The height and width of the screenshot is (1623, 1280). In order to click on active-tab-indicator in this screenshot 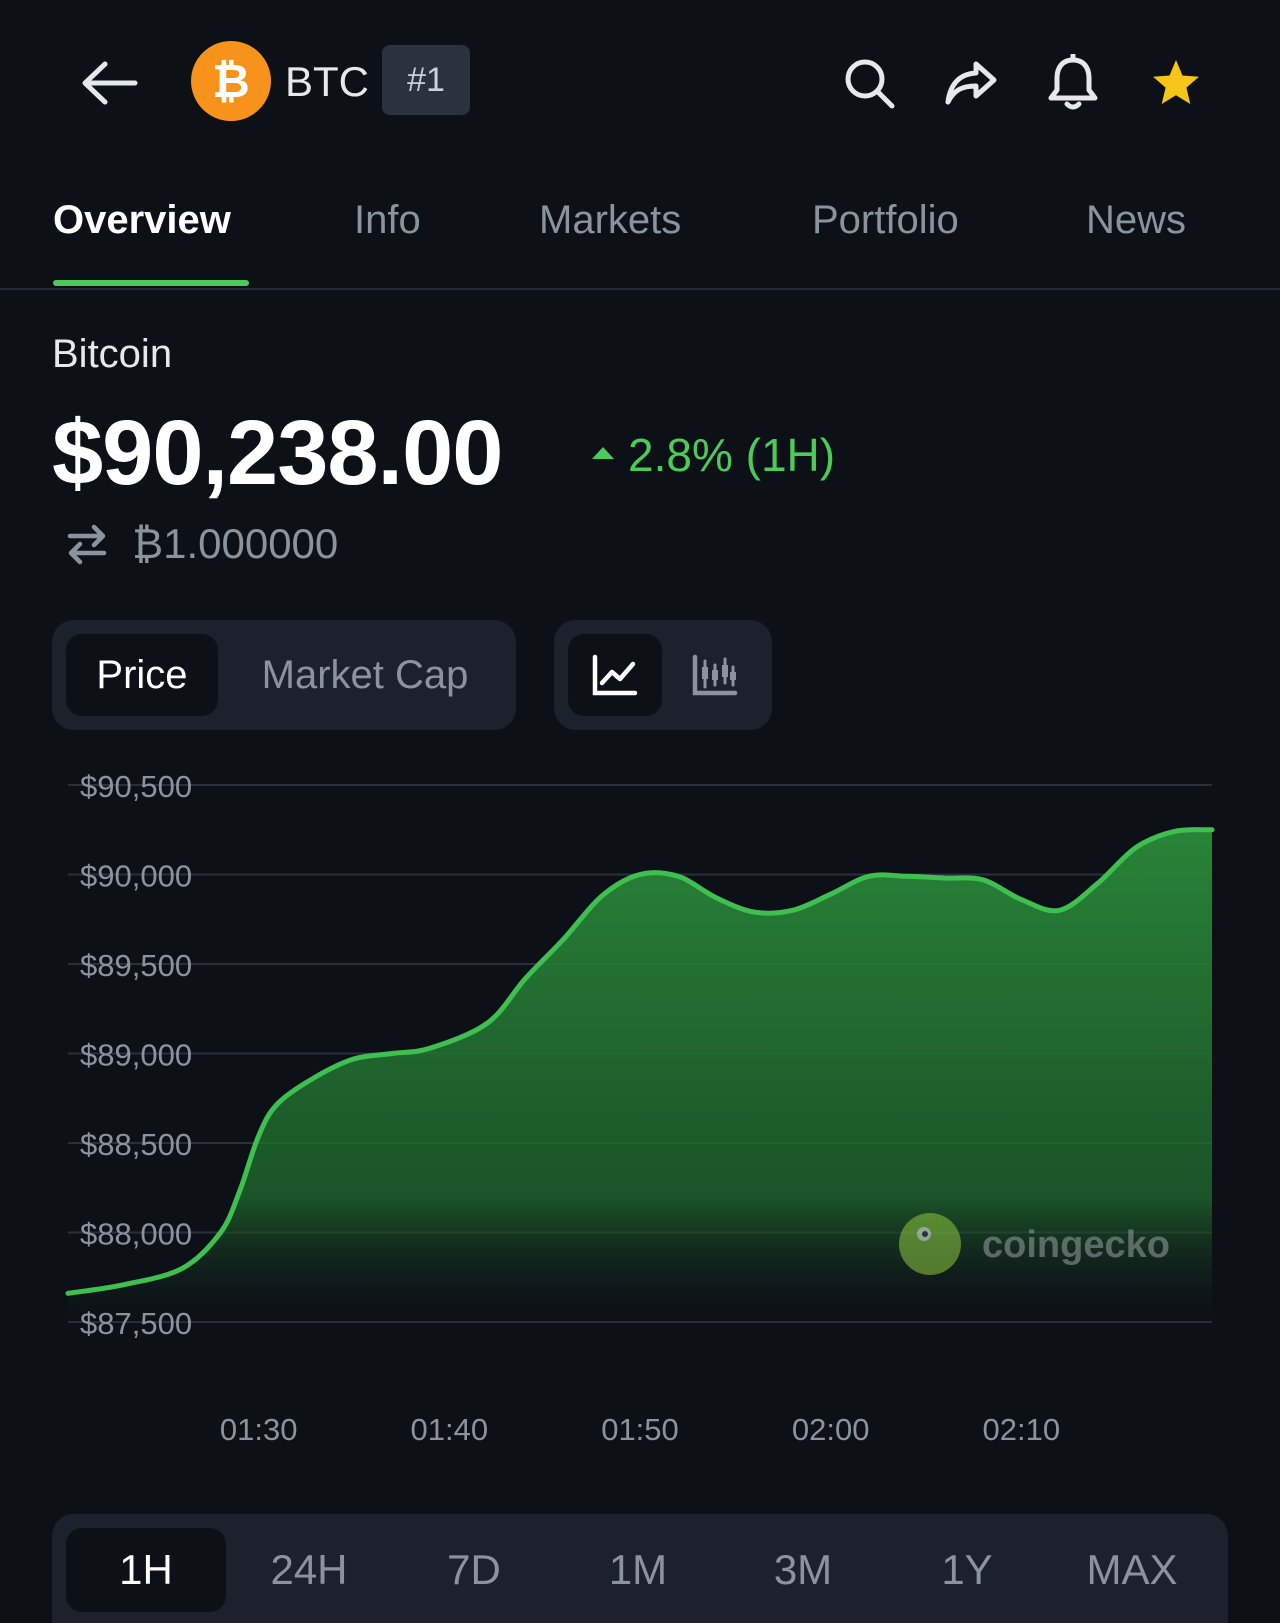, I will do `click(151, 283)`.